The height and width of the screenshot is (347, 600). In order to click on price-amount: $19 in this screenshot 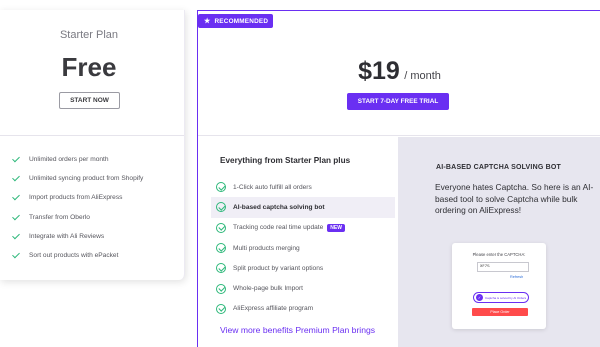, I will do `click(379, 71)`.